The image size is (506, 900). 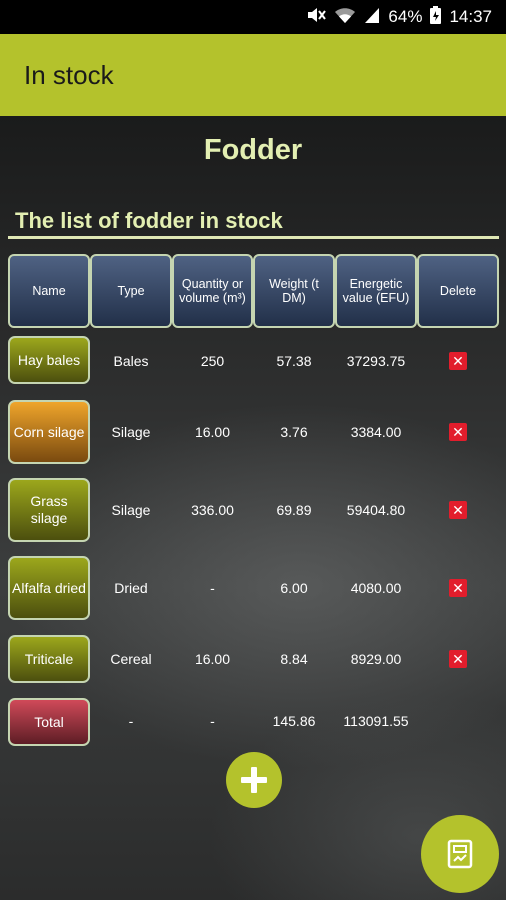 What do you see at coordinates (69, 74) in the screenshot?
I see `app-bar-title: In stock` at bounding box center [69, 74].